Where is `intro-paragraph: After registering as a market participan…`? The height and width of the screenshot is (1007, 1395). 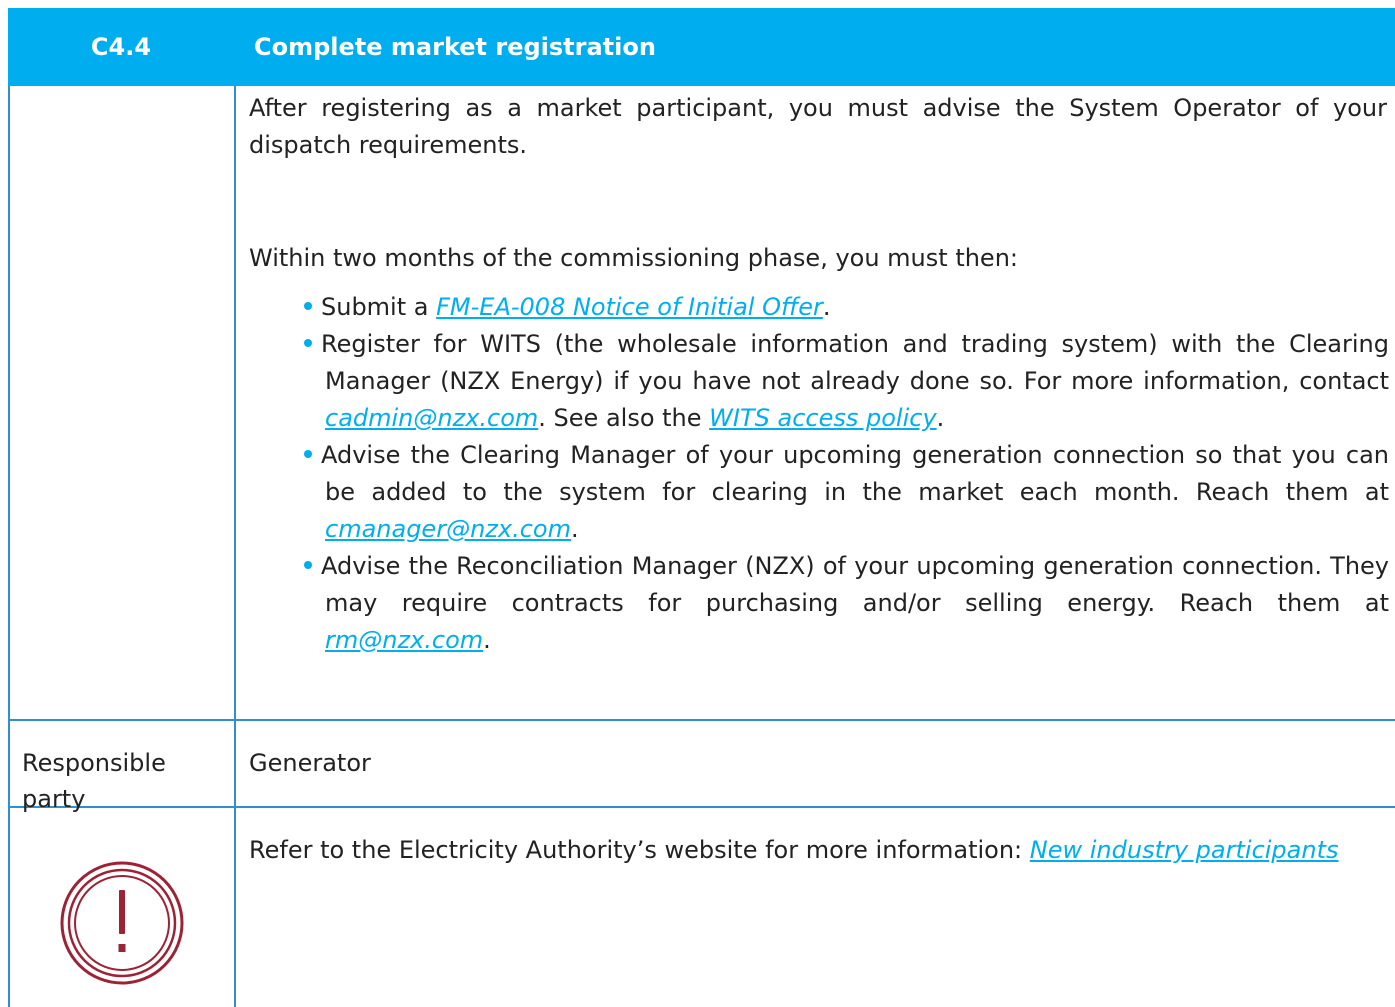 intro-paragraph: After registering as a market participan… is located at coordinates (818, 126).